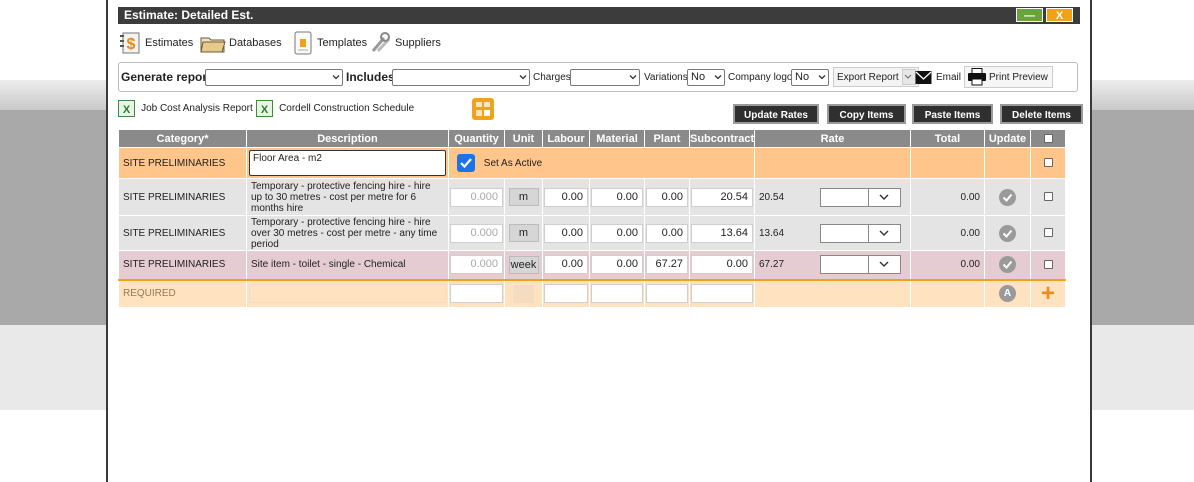 This screenshot has width=1194, height=482. I want to click on subcontract-input: 0.00, so click(722, 265).